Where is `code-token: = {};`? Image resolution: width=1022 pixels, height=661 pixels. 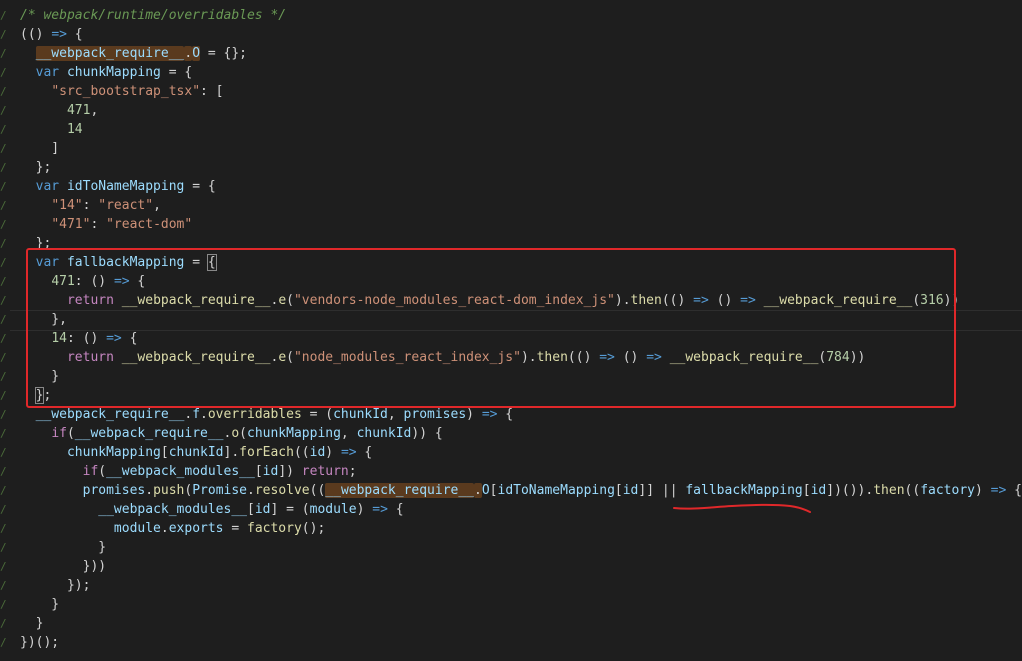
code-token: = {}; is located at coordinates (223, 53).